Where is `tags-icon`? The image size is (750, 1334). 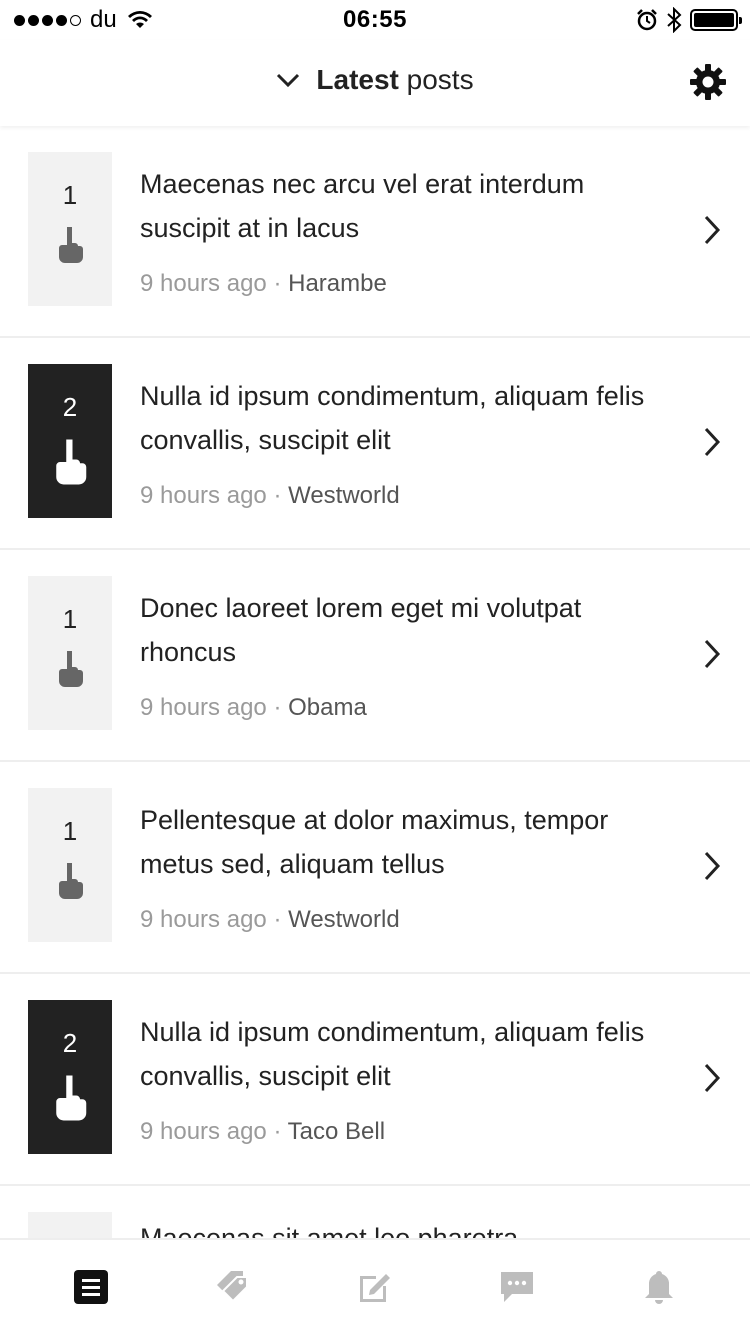
tags-icon is located at coordinates (232, 1287).